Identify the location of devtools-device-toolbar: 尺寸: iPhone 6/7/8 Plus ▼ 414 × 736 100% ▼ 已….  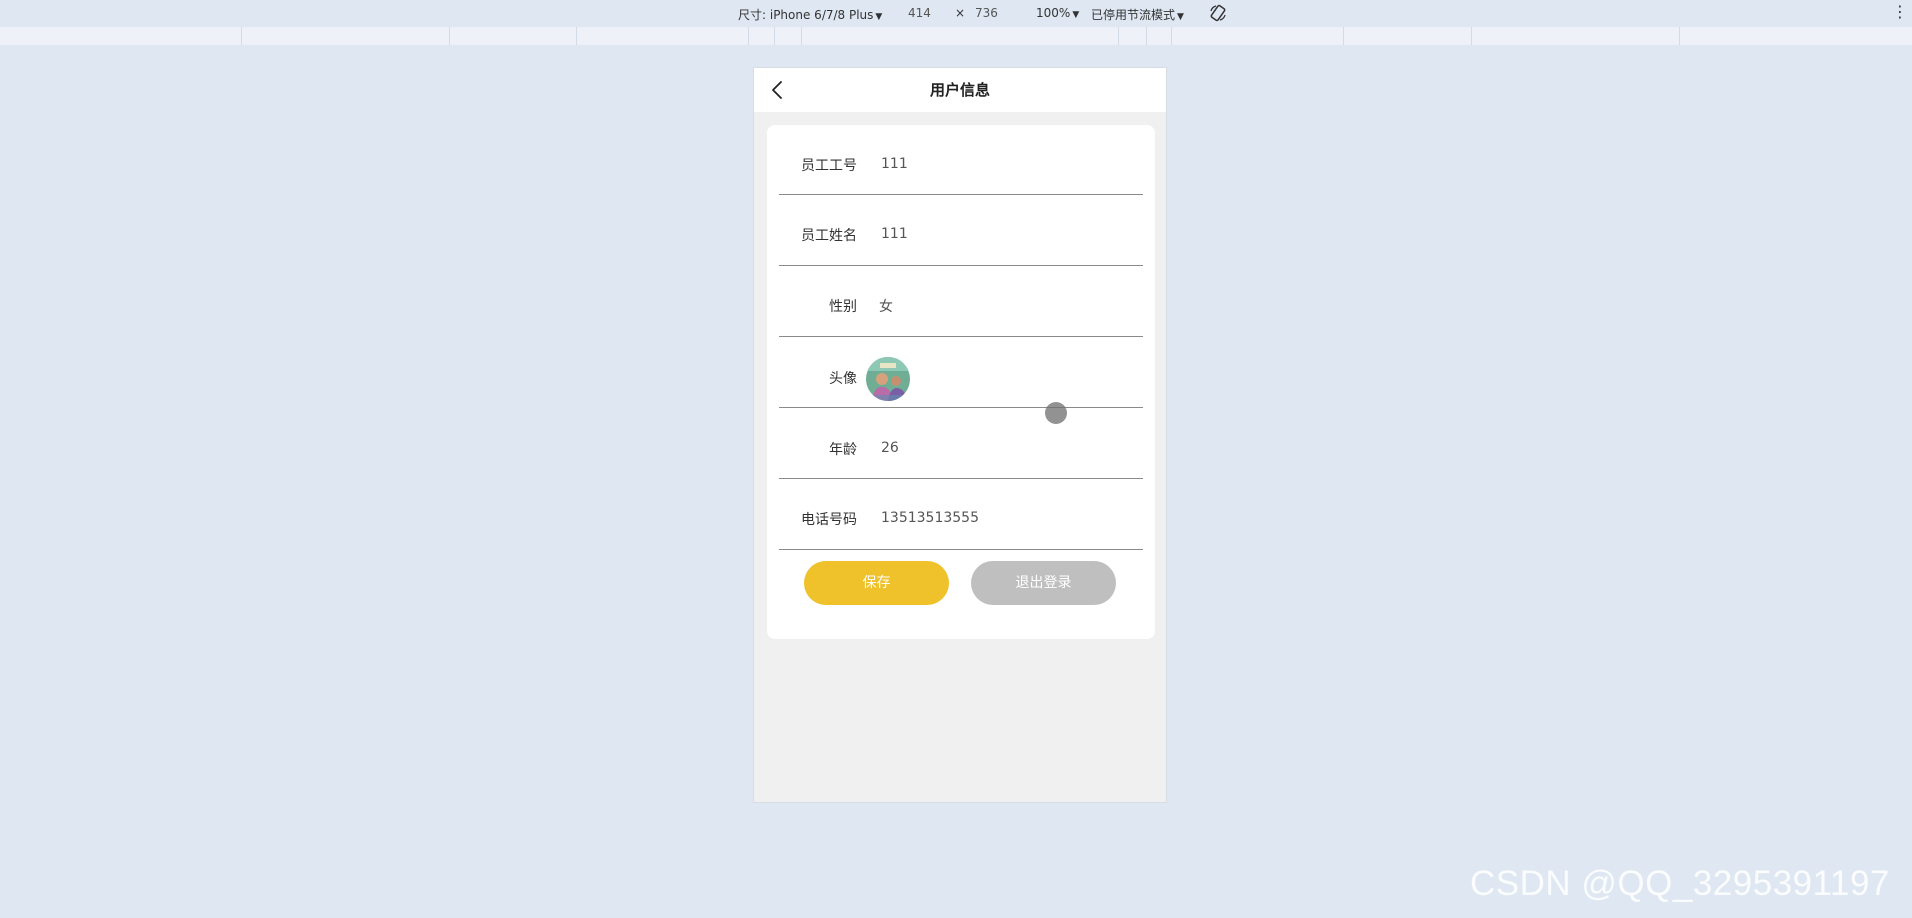
(956, 13).